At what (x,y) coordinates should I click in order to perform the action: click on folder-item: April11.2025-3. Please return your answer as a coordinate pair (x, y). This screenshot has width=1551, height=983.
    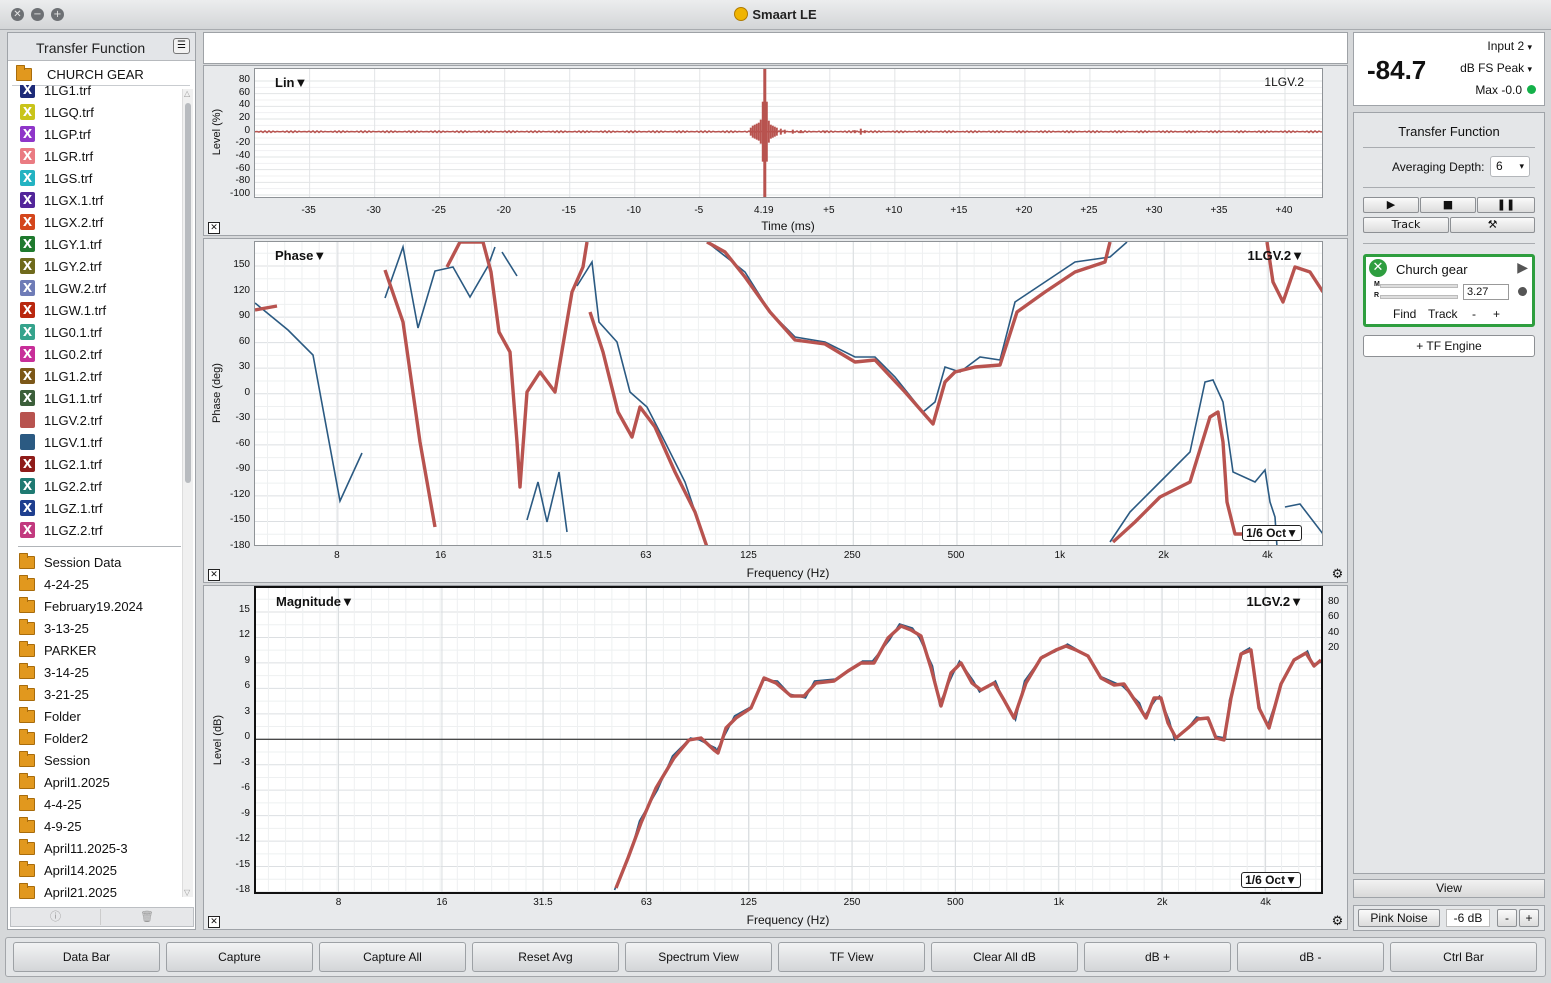
    Looking at the image, I should click on (100, 848).